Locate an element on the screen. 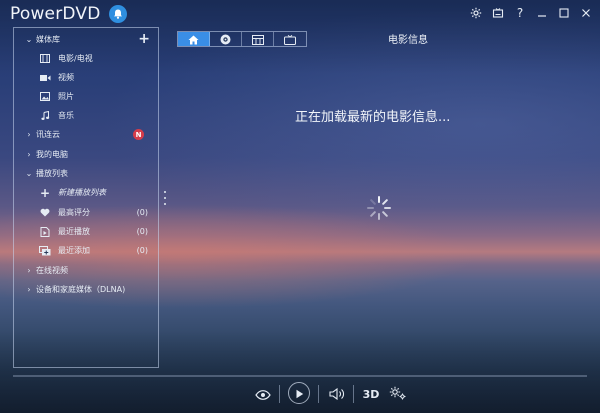 Image resolution: width=600 pixels, height=413 pixels. sidebar-item-dlna: › 设备和家庭媒体（DLNA) is located at coordinates (86, 289).